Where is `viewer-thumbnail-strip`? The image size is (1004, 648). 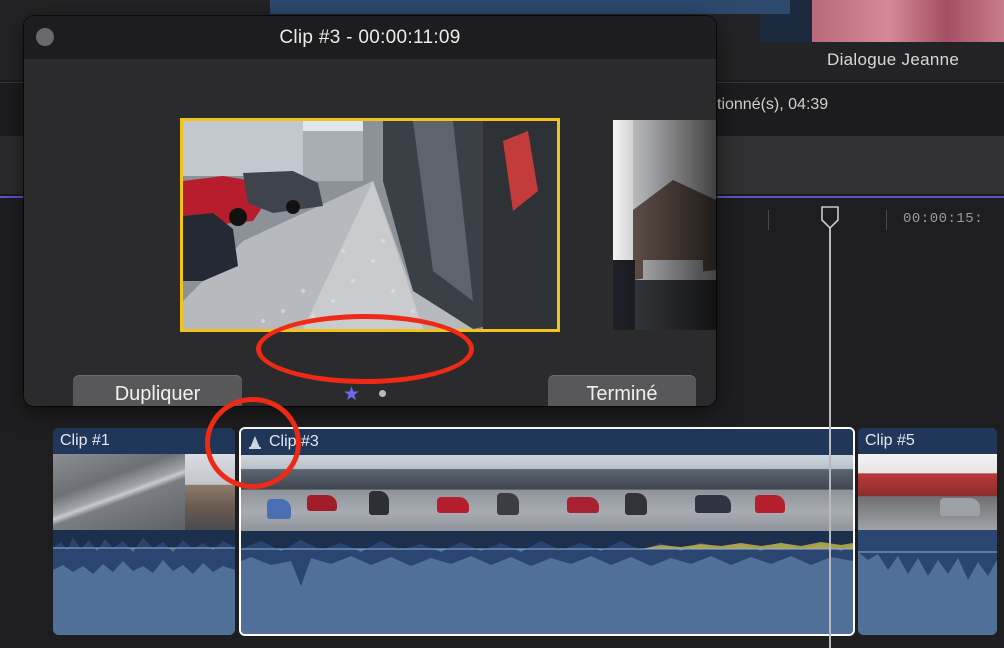
viewer-thumbnail-strip is located at coordinates (530, 7).